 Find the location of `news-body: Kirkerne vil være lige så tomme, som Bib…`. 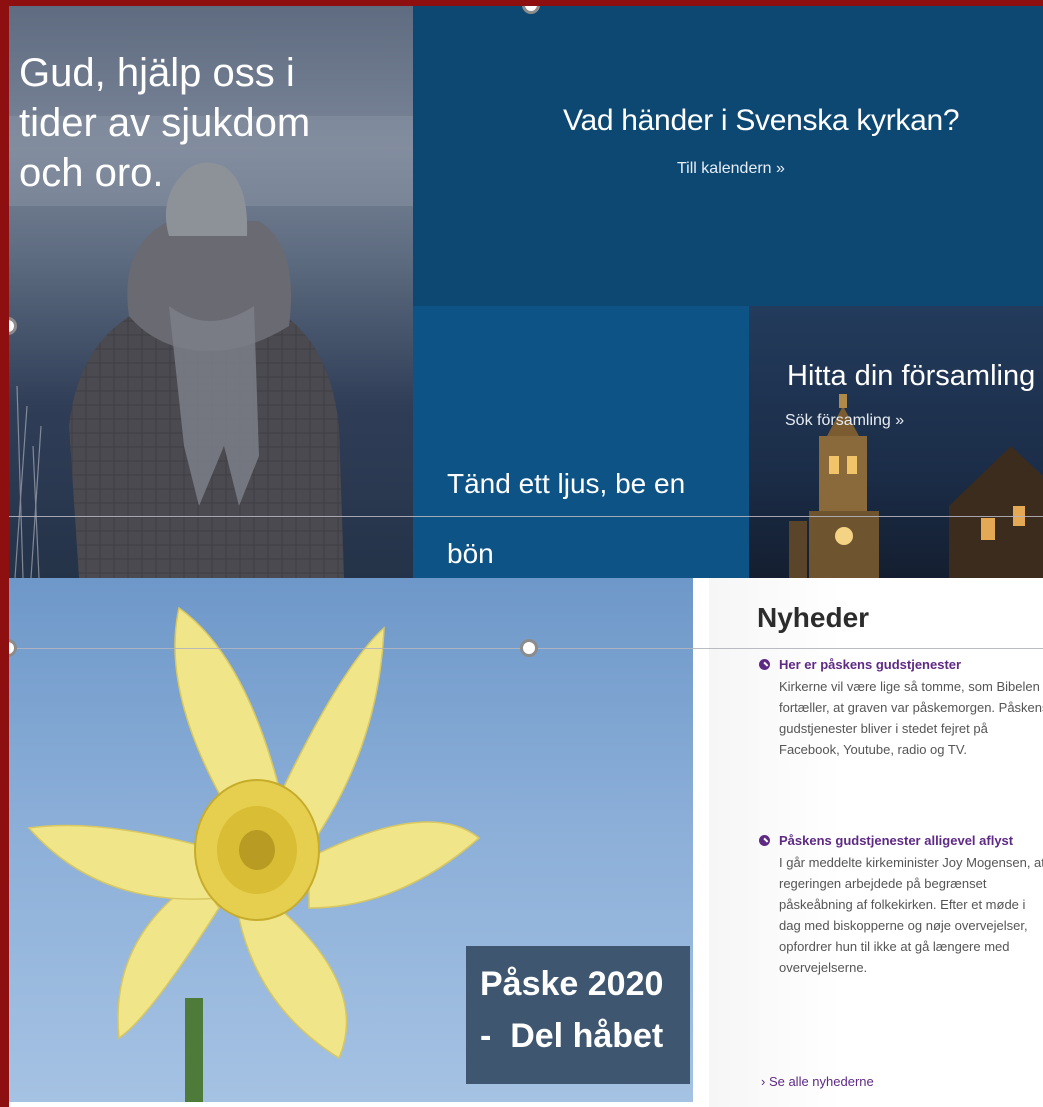

news-body: Kirkerne vil være lige så tomme, som Bib… is located at coordinates (911, 718).